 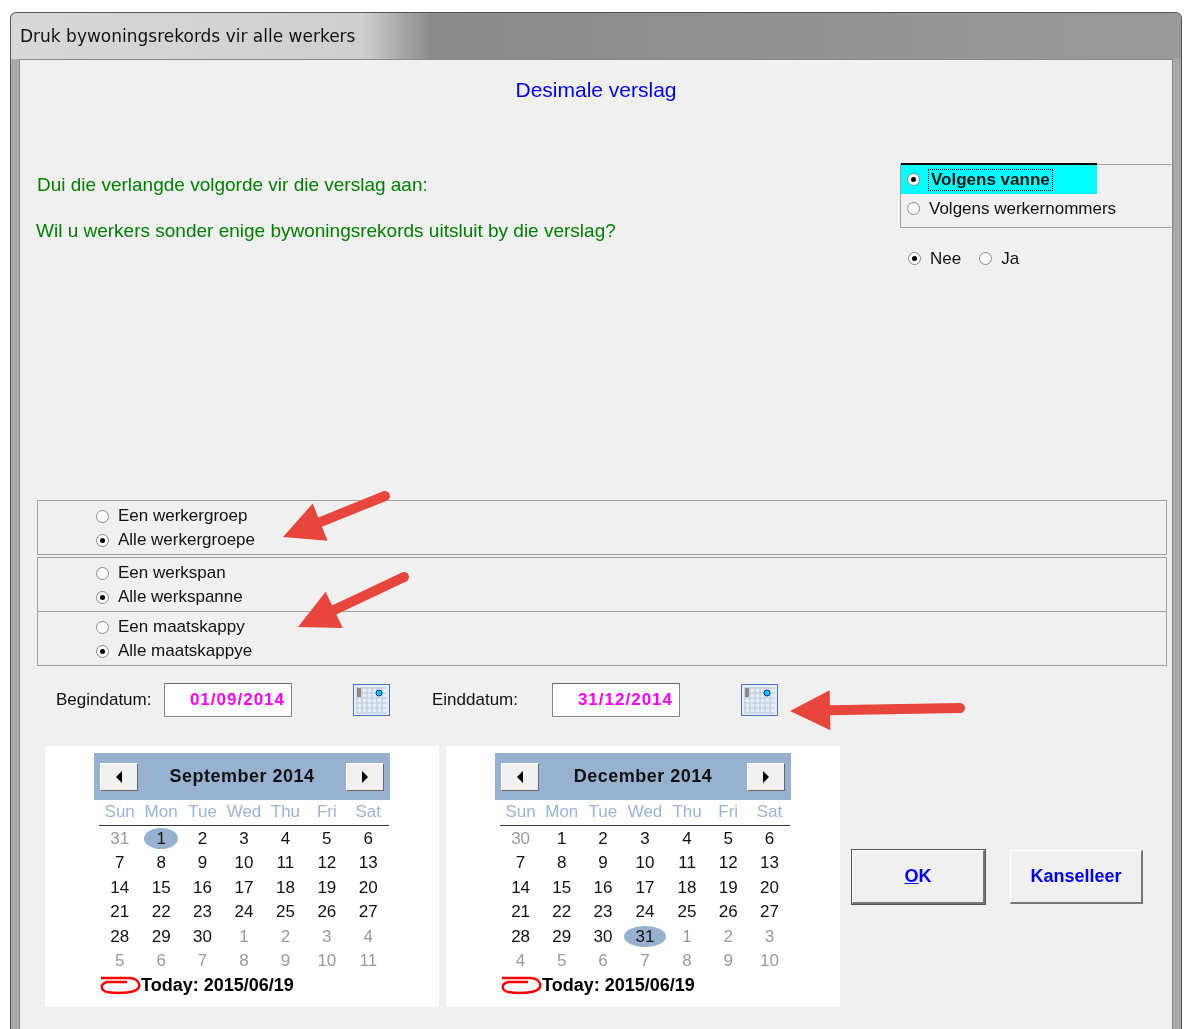 What do you see at coordinates (161, 814) in the screenshot?
I see `weekday-label: Mon` at bounding box center [161, 814].